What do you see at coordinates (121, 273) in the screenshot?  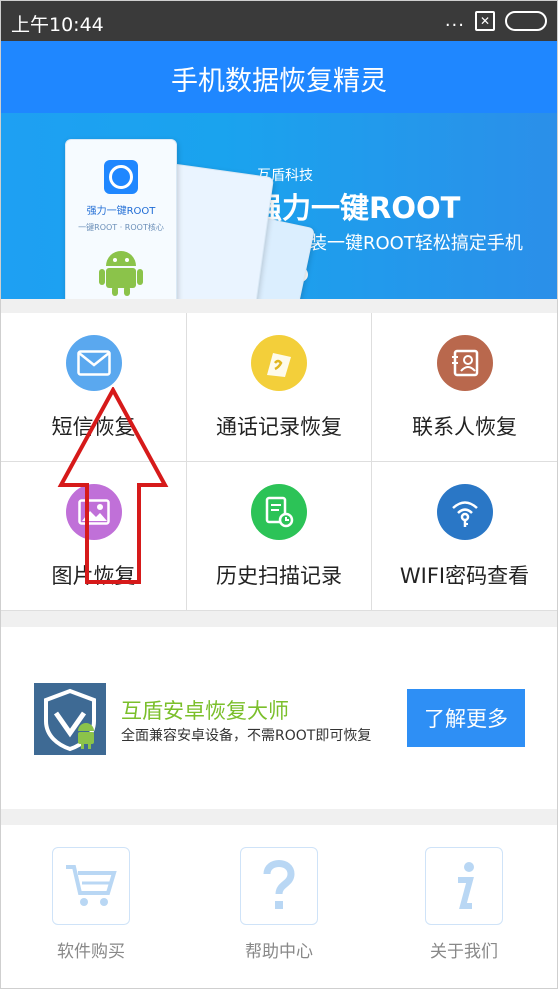 I see `android-robot-icon` at bounding box center [121, 273].